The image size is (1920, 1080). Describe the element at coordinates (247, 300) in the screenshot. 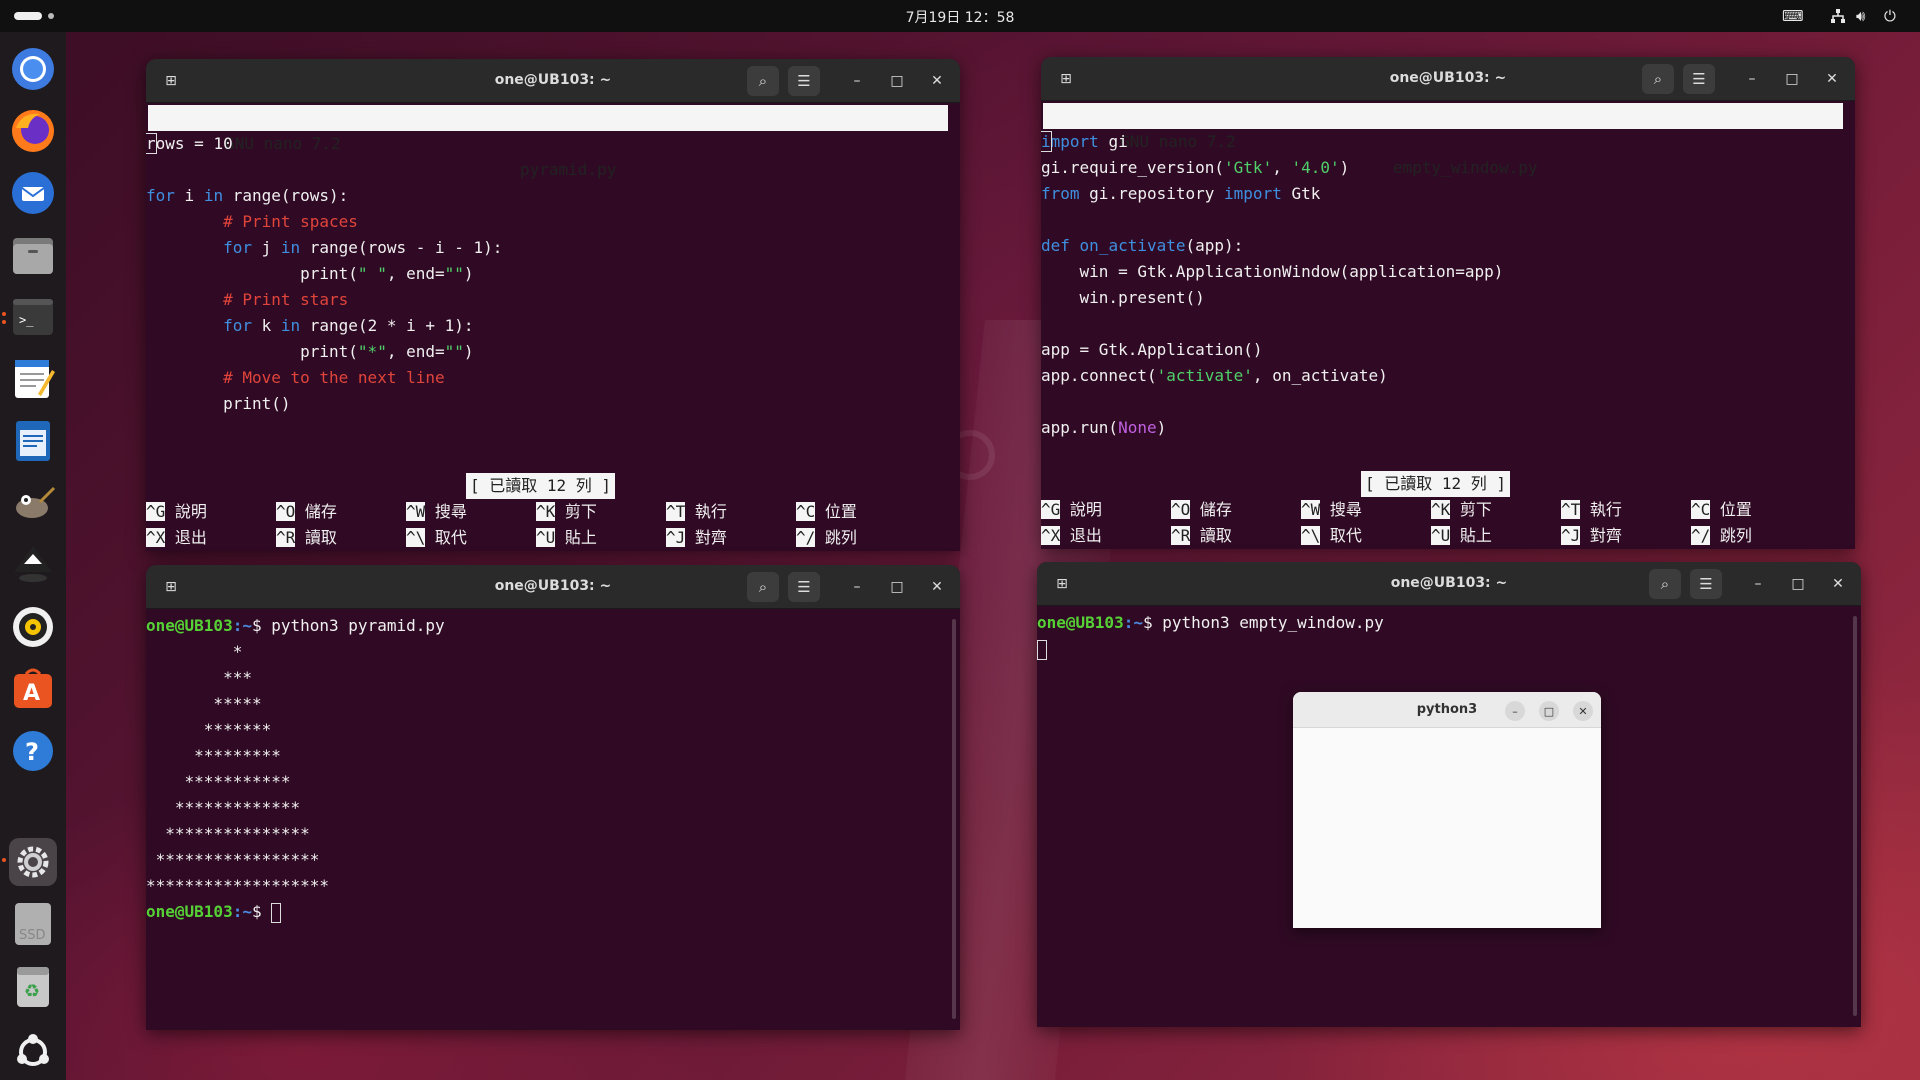

I see `code-line-7: # Print stars` at that location.